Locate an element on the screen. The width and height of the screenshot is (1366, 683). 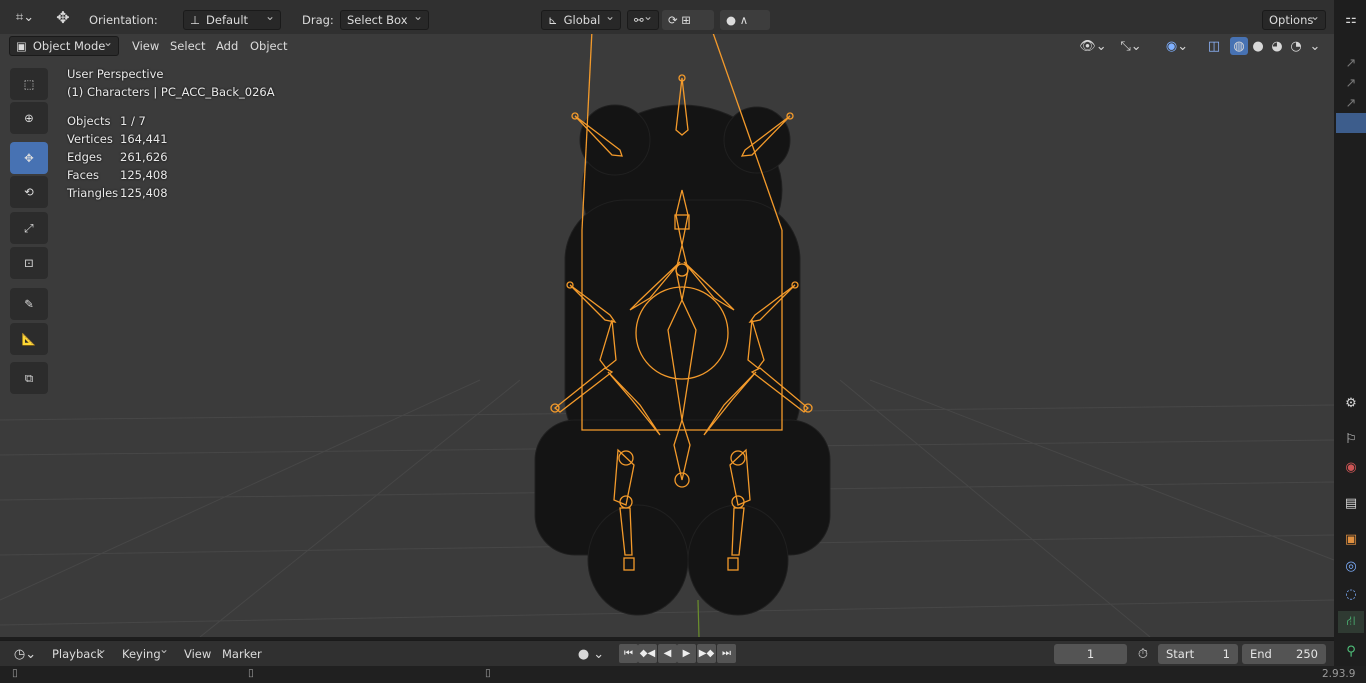
menu-keying: Keying is located at coordinates (145, 653).